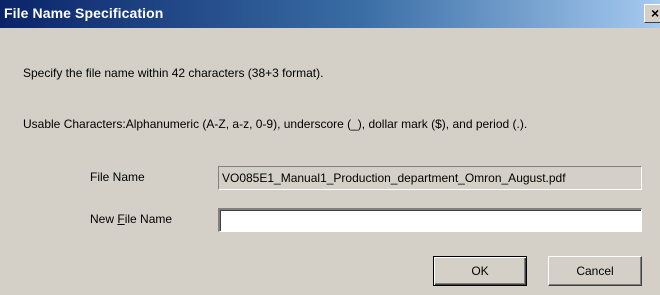  Describe the element at coordinates (121, 219) in the screenshot. I see `new-file-name-label-mnemonic: F` at that location.